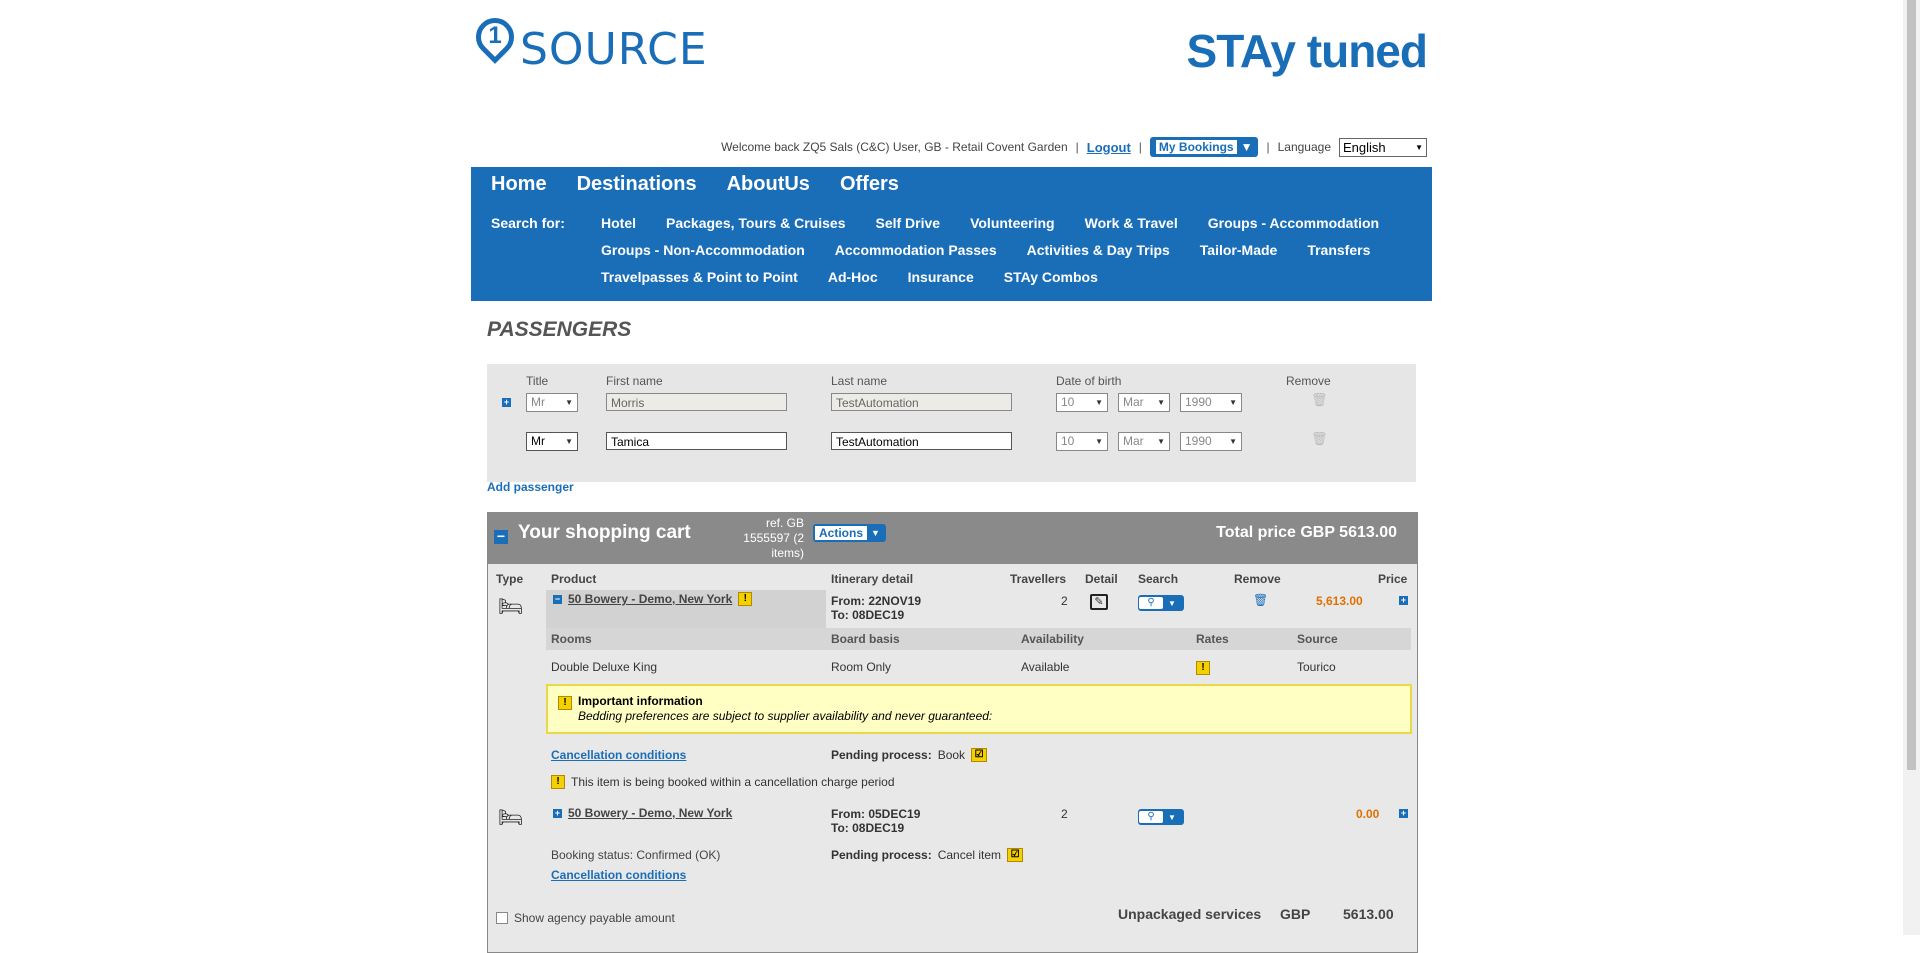  I want to click on search-link: Hotel, so click(618, 223).